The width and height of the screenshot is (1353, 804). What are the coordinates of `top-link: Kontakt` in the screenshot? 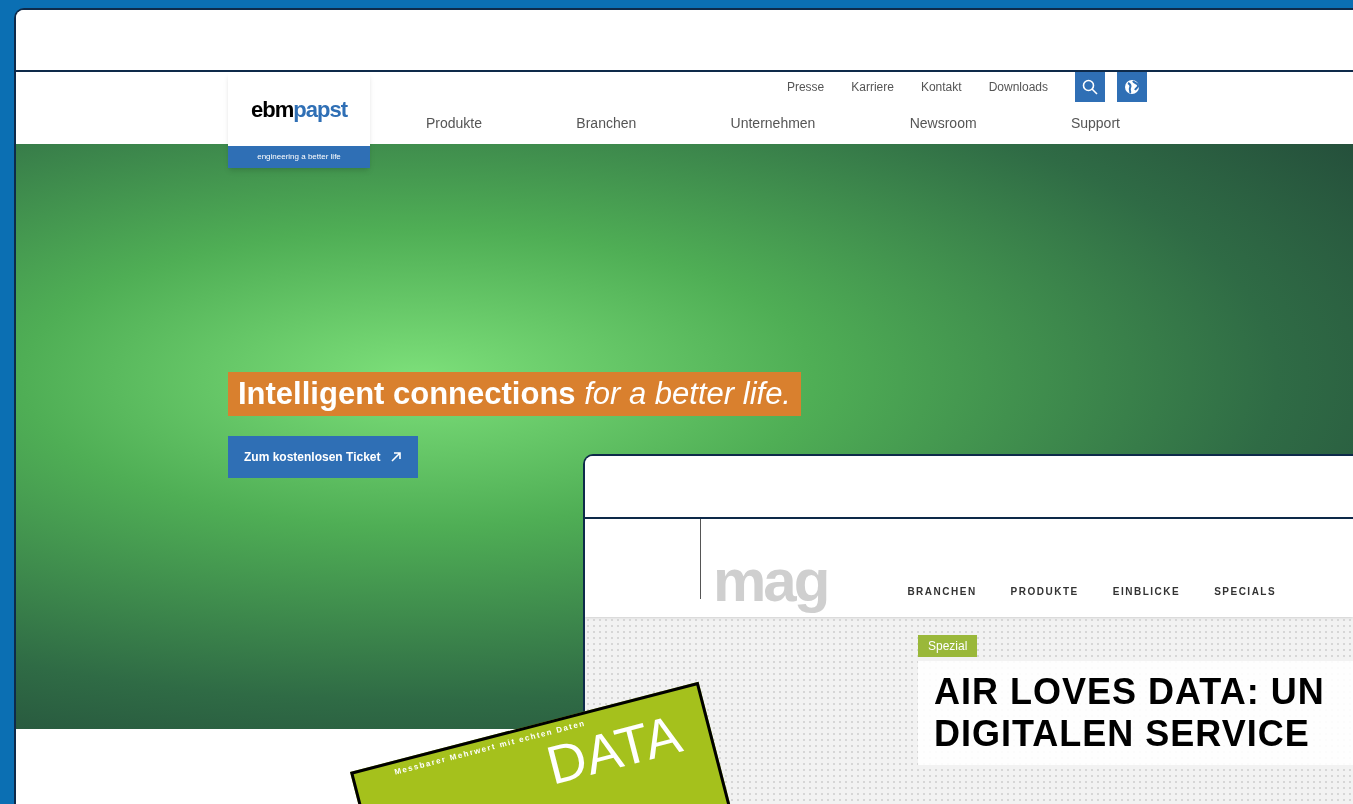 It's located at (941, 87).